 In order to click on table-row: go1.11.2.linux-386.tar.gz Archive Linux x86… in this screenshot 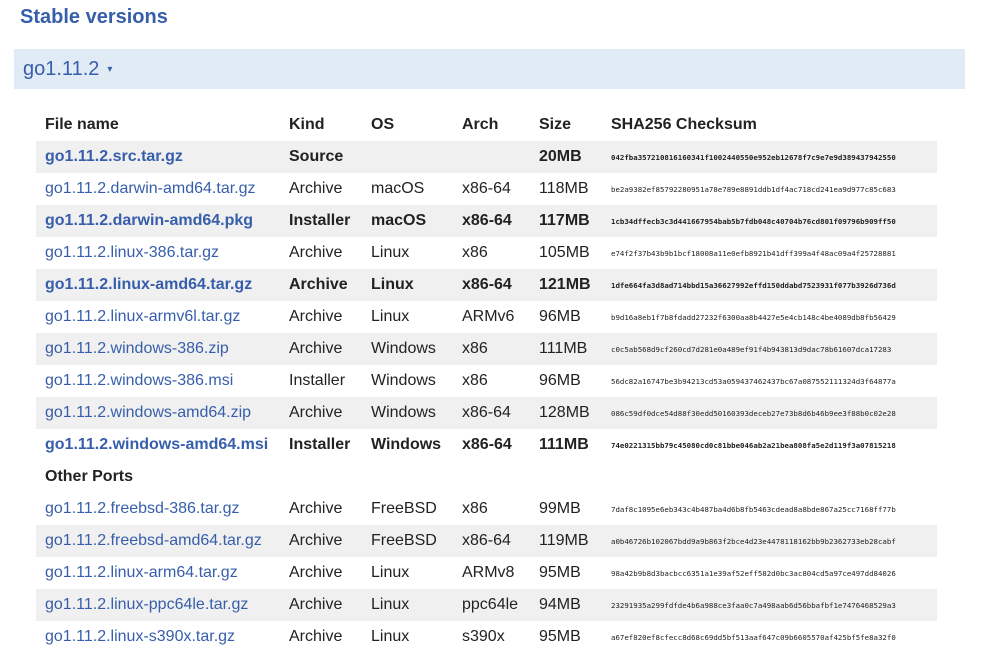, I will do `click(486, 253)`.